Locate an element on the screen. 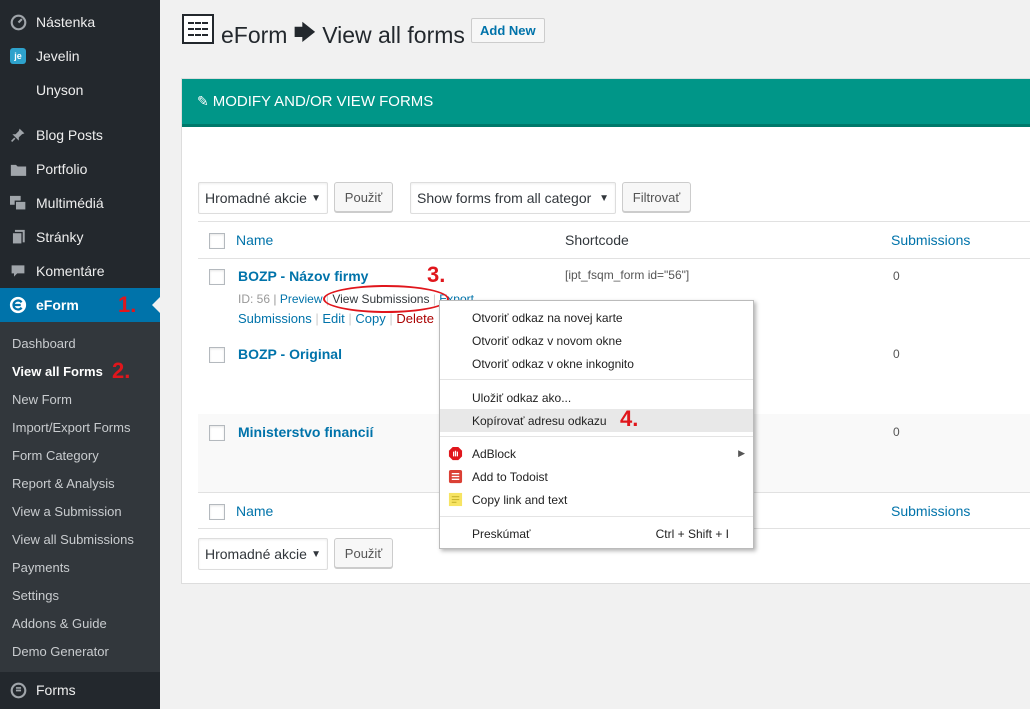  menu-label: Komentáre is located at coordinates (70, 271).